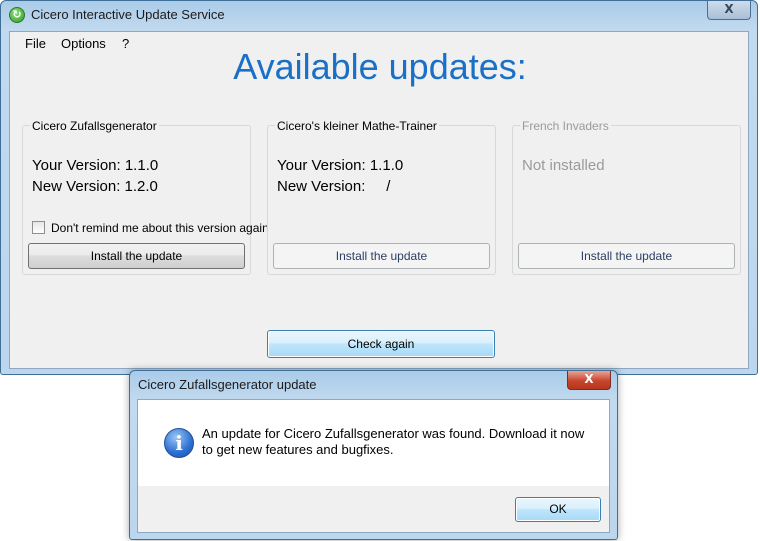 The image size is (760, 541). Describe the element at coordinates (381, 344) in the screenshot. I see `check-again-button: Check again` at that location.